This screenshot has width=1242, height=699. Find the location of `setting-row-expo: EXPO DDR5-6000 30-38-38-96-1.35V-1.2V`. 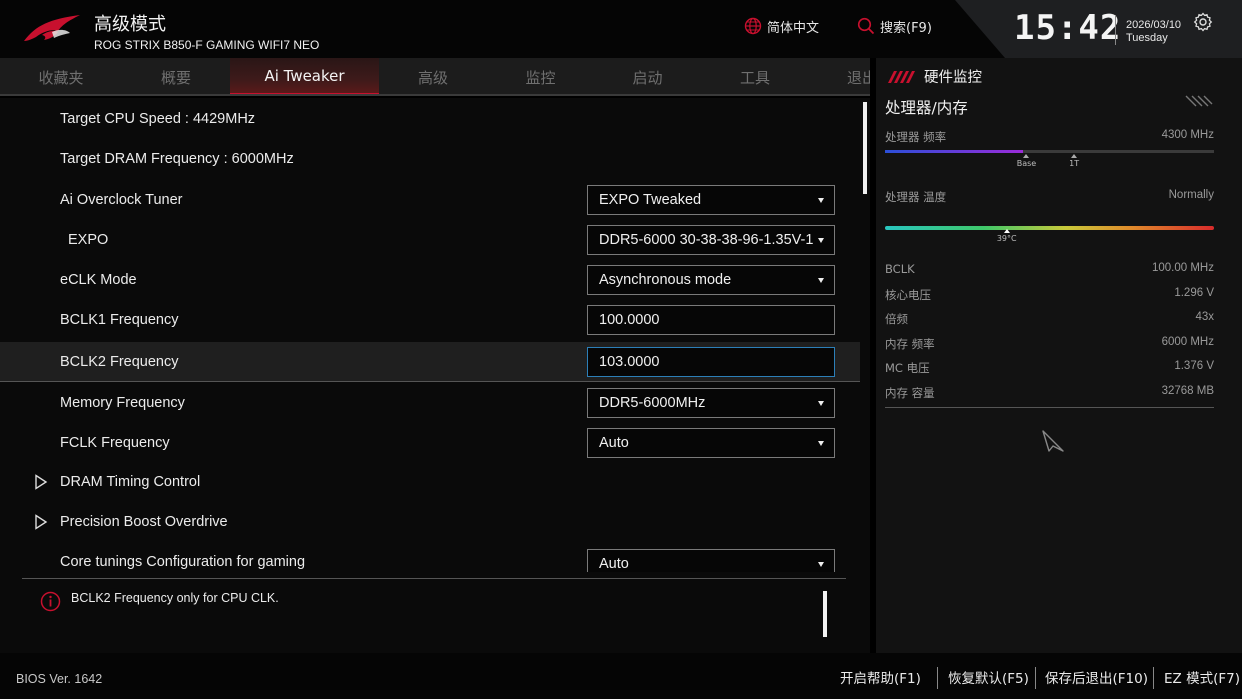

setting-row-expo: EXPO DDR5-6000 30-38-38-96-1.35V-1.2V is located at coordinates (430, 240).